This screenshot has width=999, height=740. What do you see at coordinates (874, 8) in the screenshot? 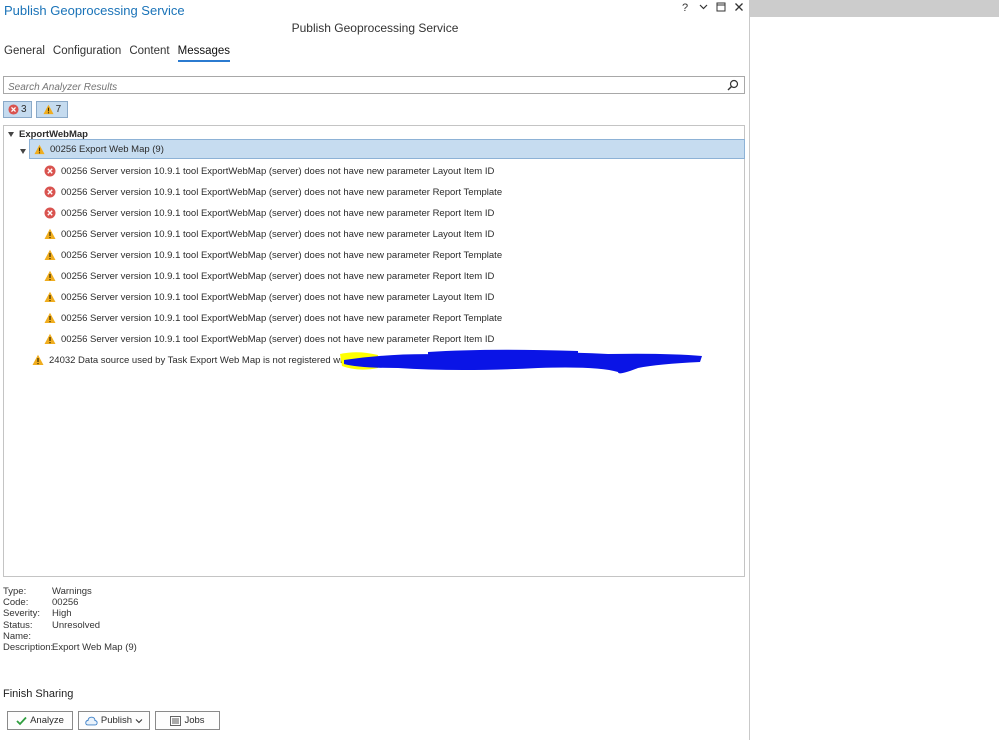
I see `background-title-bar` at bounding box center [874, 8].